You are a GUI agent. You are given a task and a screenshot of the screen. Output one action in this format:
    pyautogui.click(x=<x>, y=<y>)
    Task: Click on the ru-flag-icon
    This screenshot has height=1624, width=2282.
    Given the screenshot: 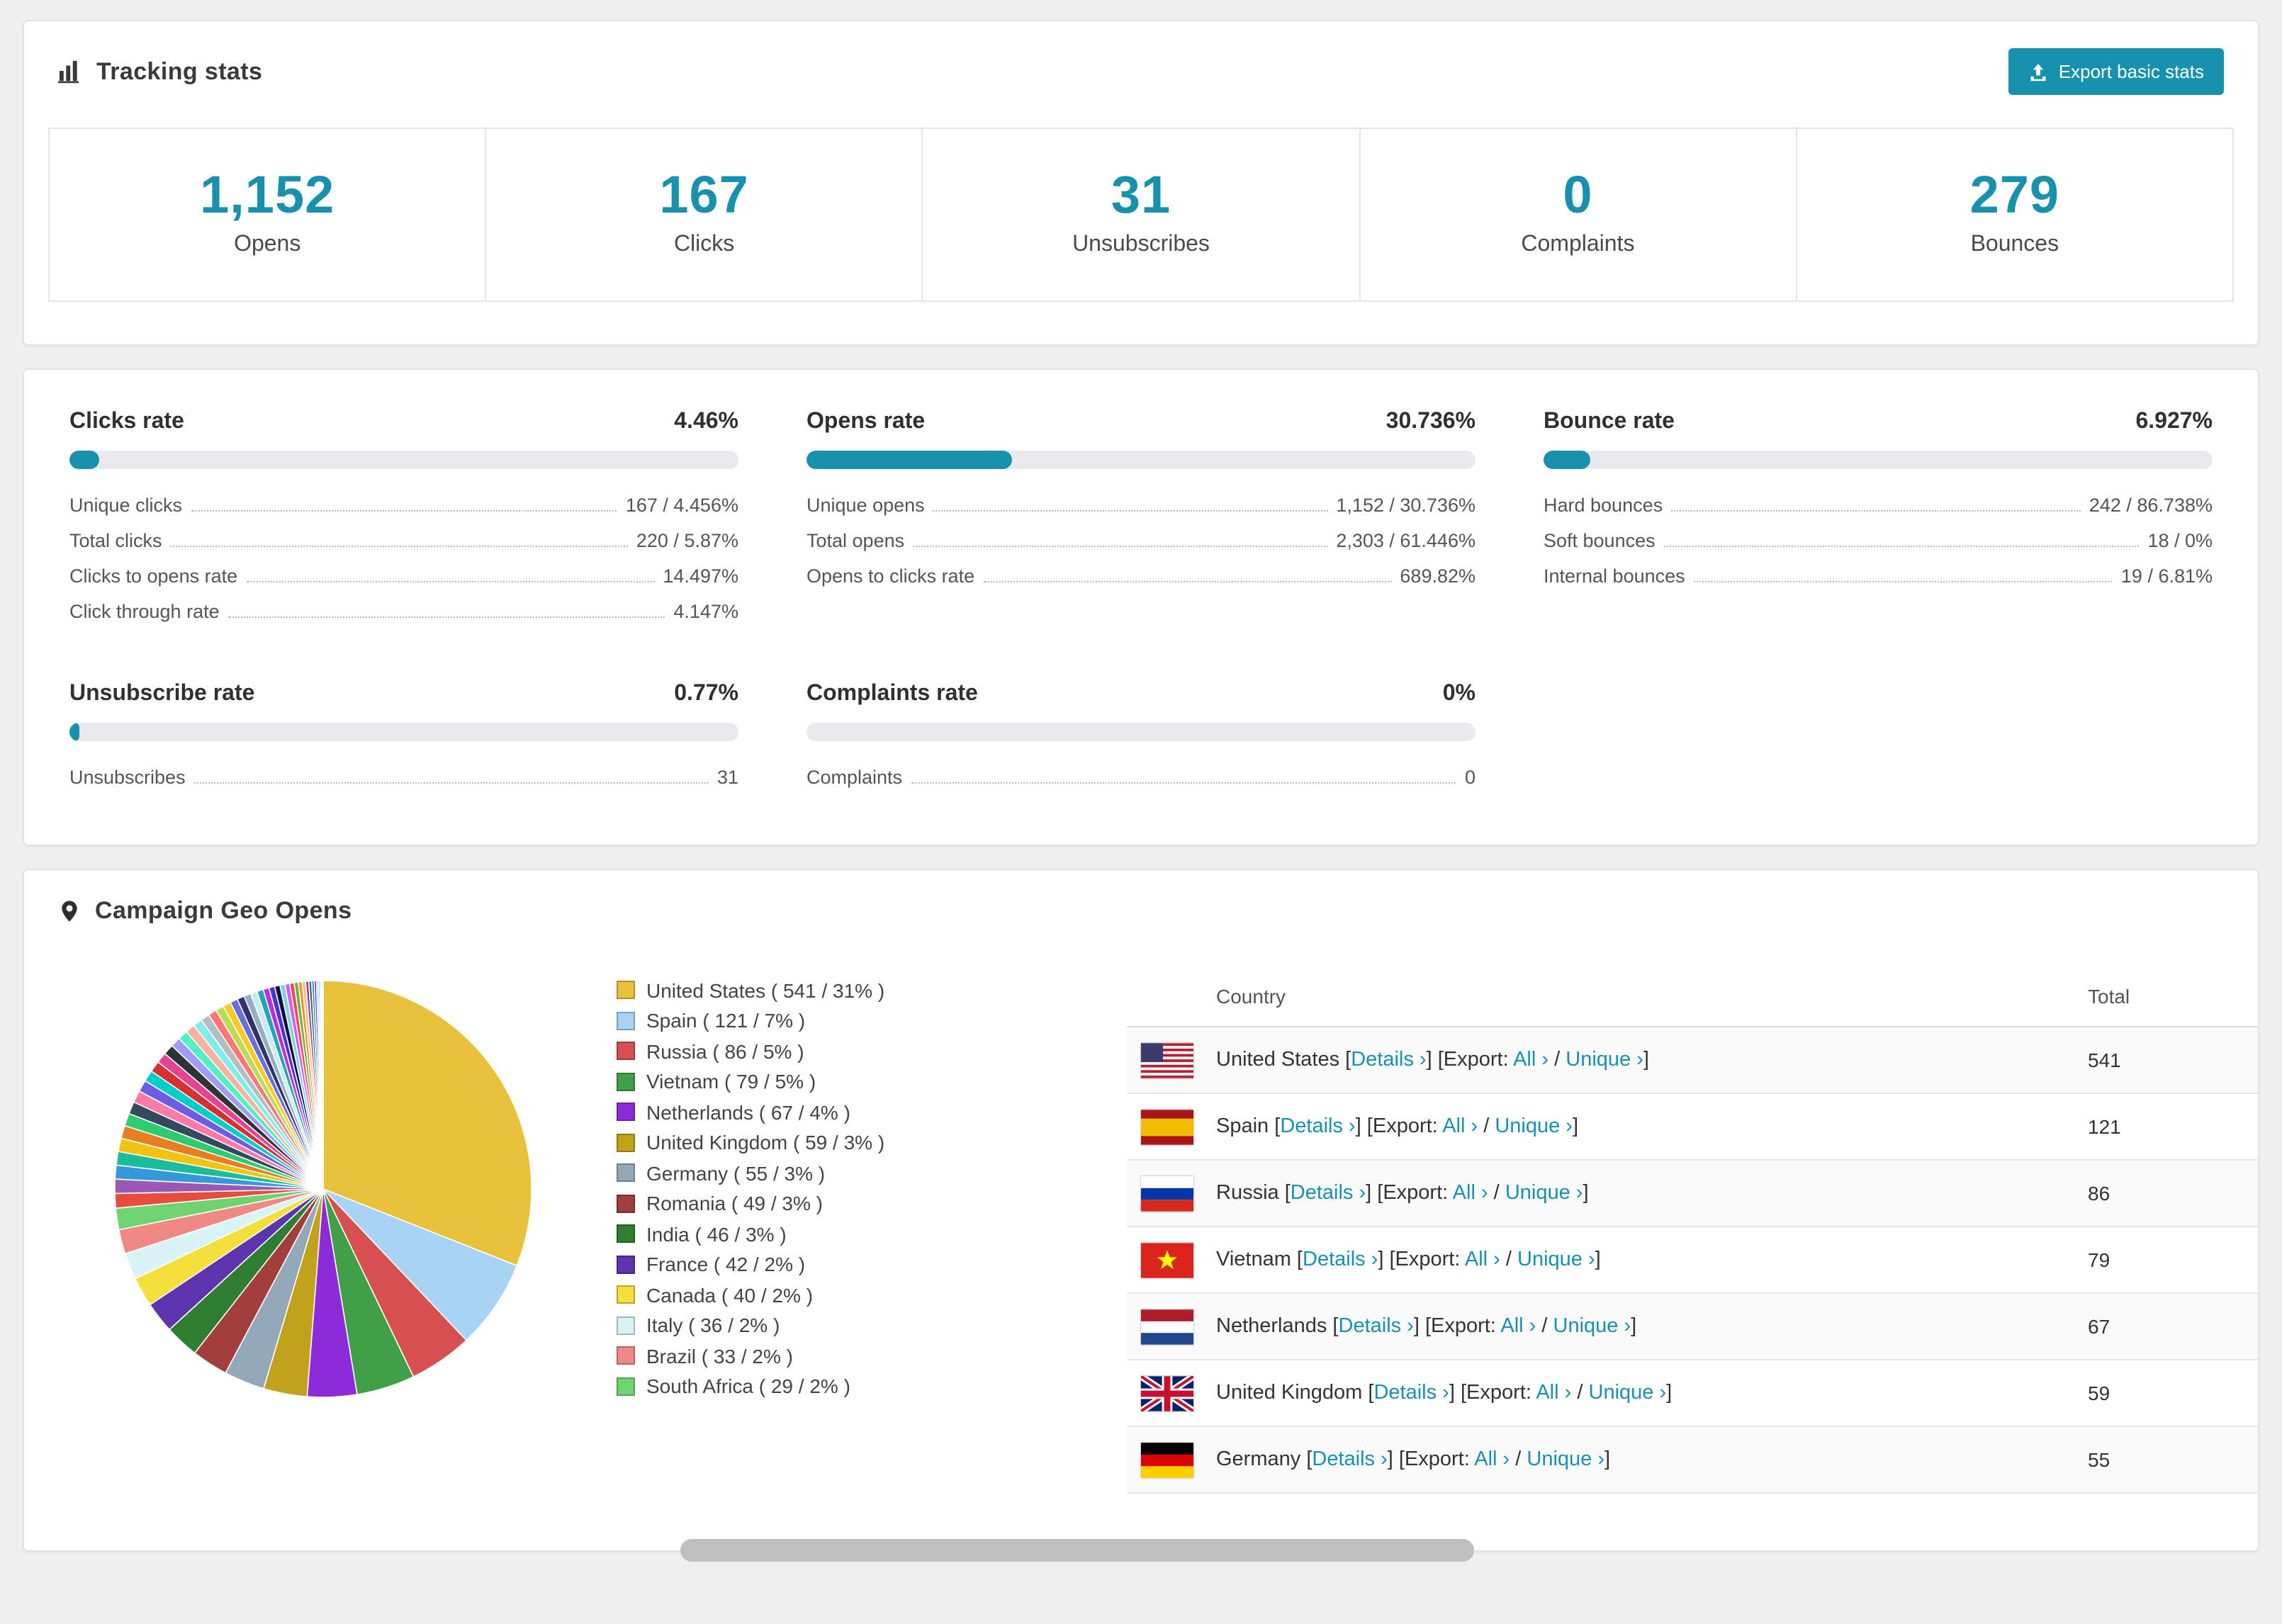 What is the action you would take?
    pyautogui.click(x=1167, y=1193)
    